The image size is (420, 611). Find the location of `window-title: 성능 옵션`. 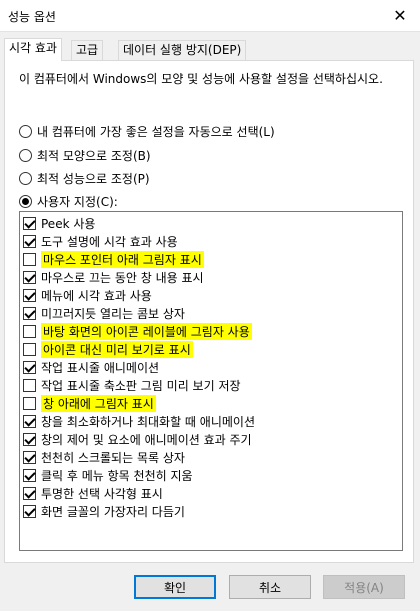

window-title: 성능 옵션 is located at coordinates (32, 17).